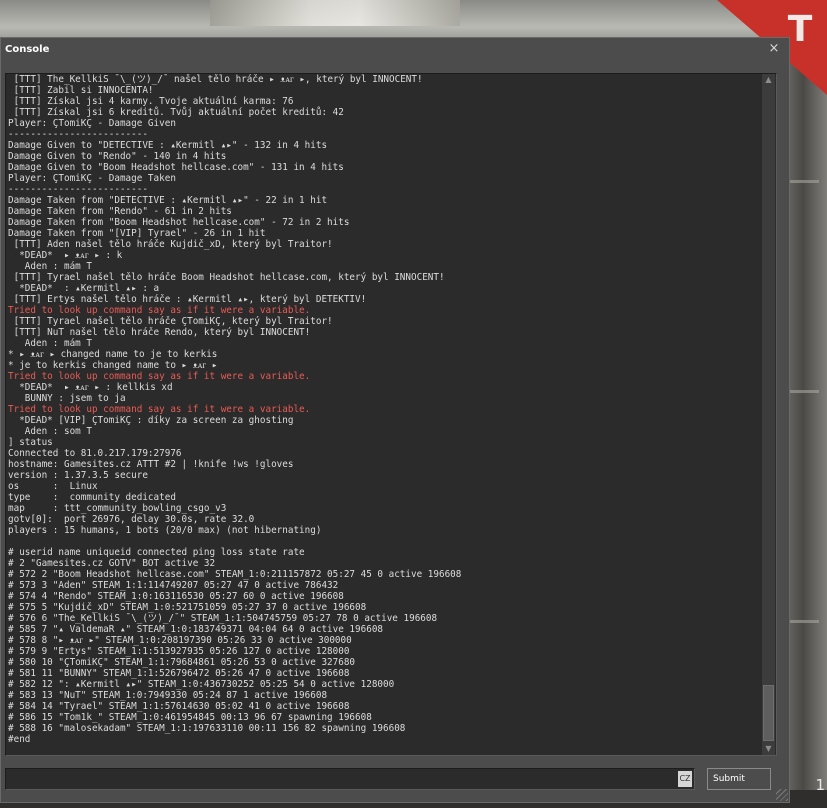 The width and height of the screenshot is (827, 808). Describe the element at coordinates (81, 90) in the screenshot. I see `console-line: [TTT] Zabil si INNOCENTA!` at that location.